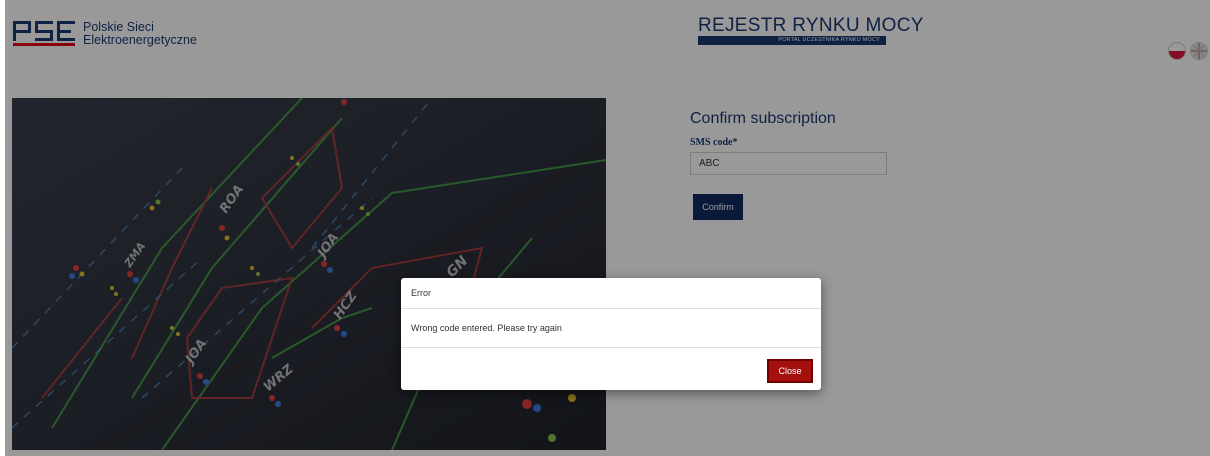 This screenshot has height=456, width=1210. What do you see at coordinates (611, 293) in the screenshot?
I see `dialog-header: Error` at bounding box center [611, 293].